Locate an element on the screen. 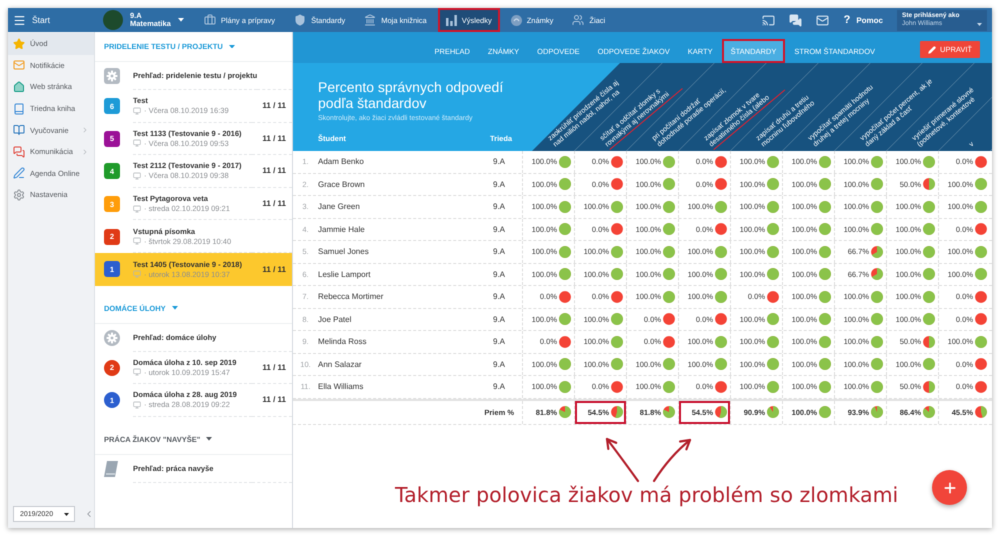 Image resolution: width=1000 pixels, height=537 pixels. add-button is located at coordinates (949, 487).